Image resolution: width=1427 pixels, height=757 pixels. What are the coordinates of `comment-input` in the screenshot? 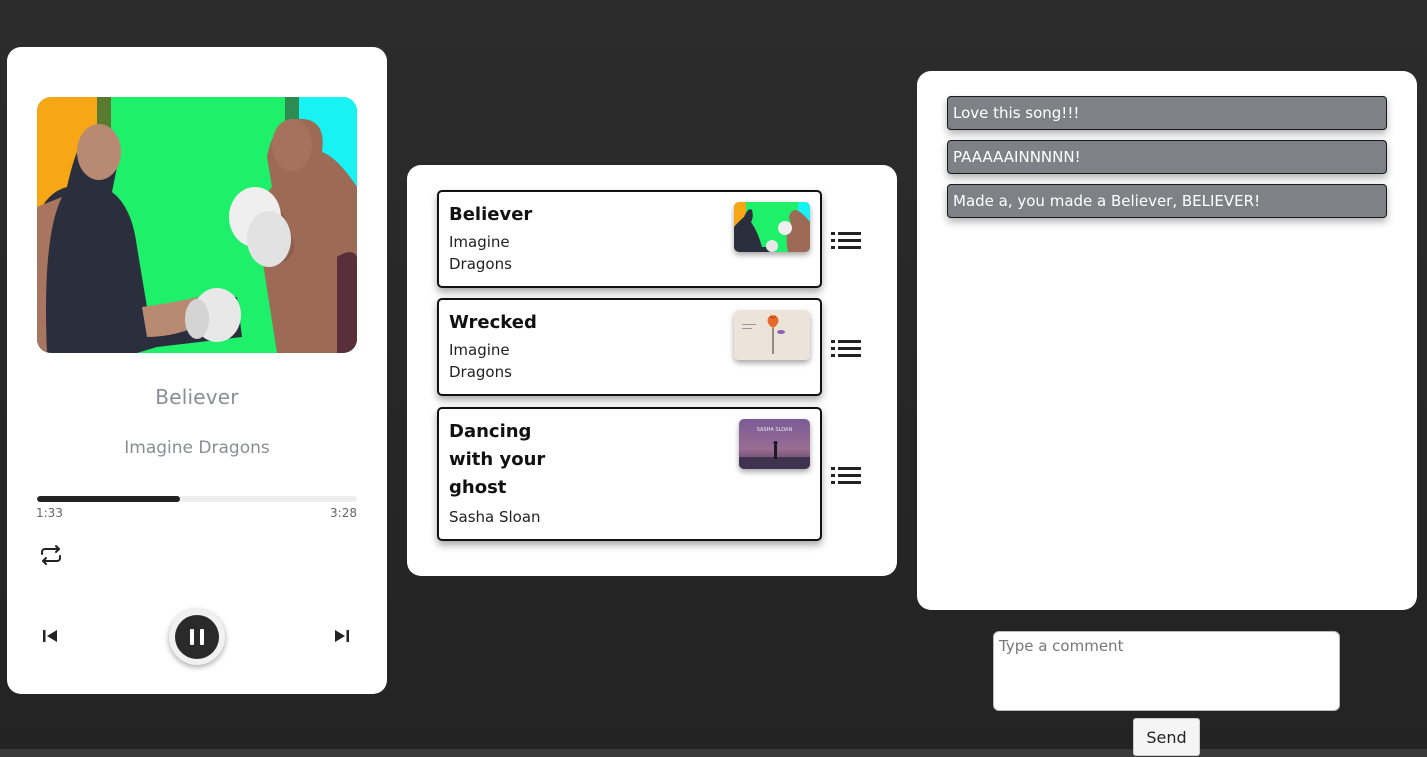 It's located at (1166, 671).